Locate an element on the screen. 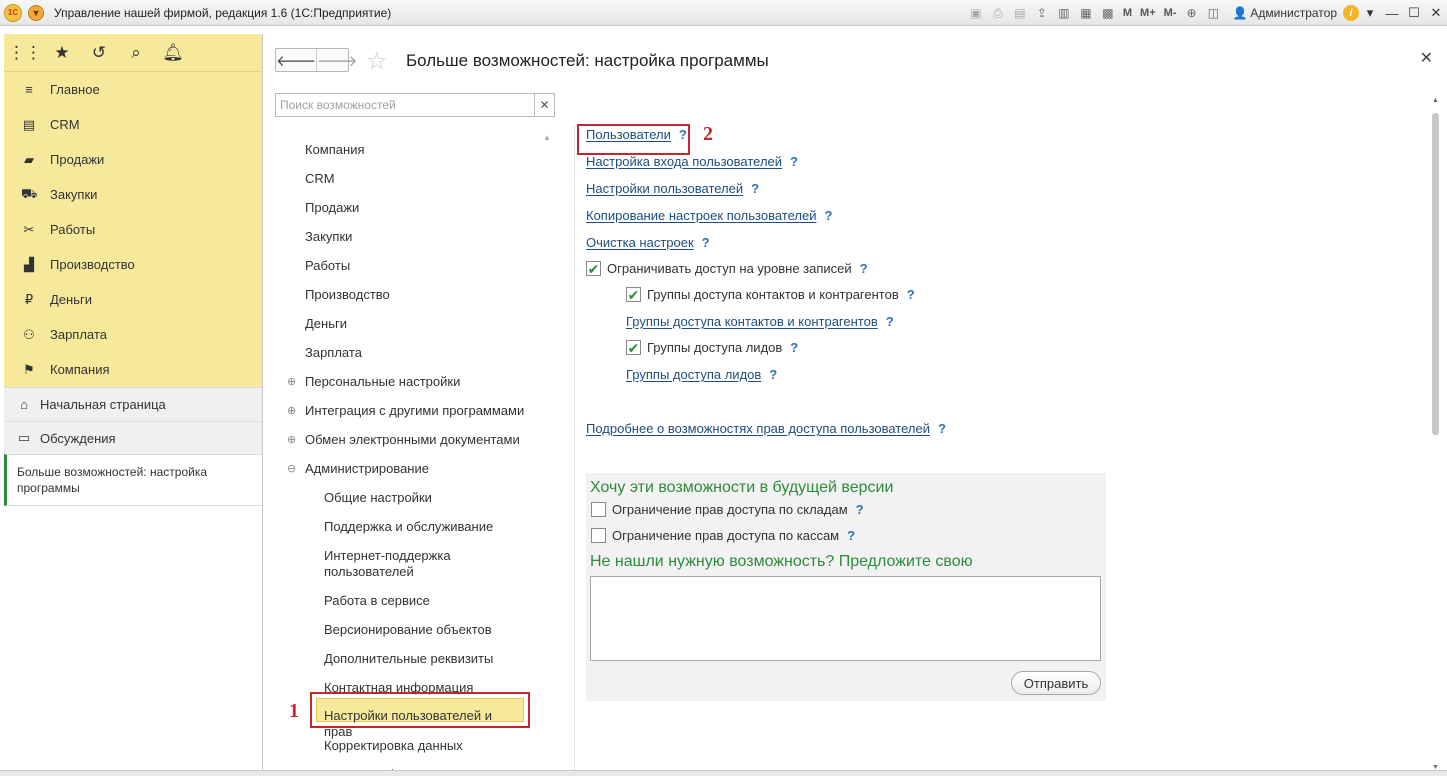  tree-scroll-up-icon: ▲ is located at coordinates (547, 137).